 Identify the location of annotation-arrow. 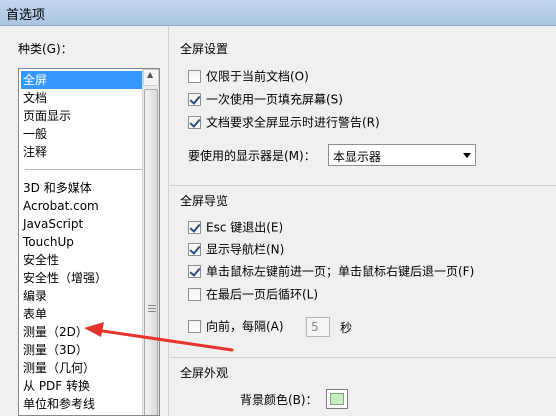
(159, 337).